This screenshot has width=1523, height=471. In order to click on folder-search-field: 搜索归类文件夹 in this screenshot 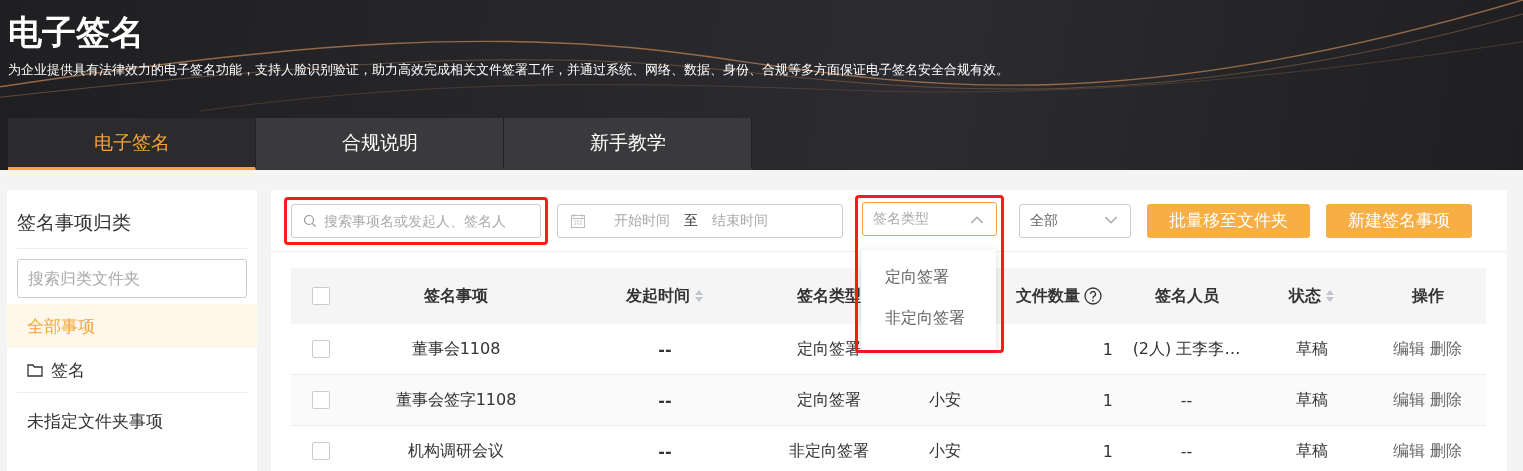, I will do `click(132, 278)`.